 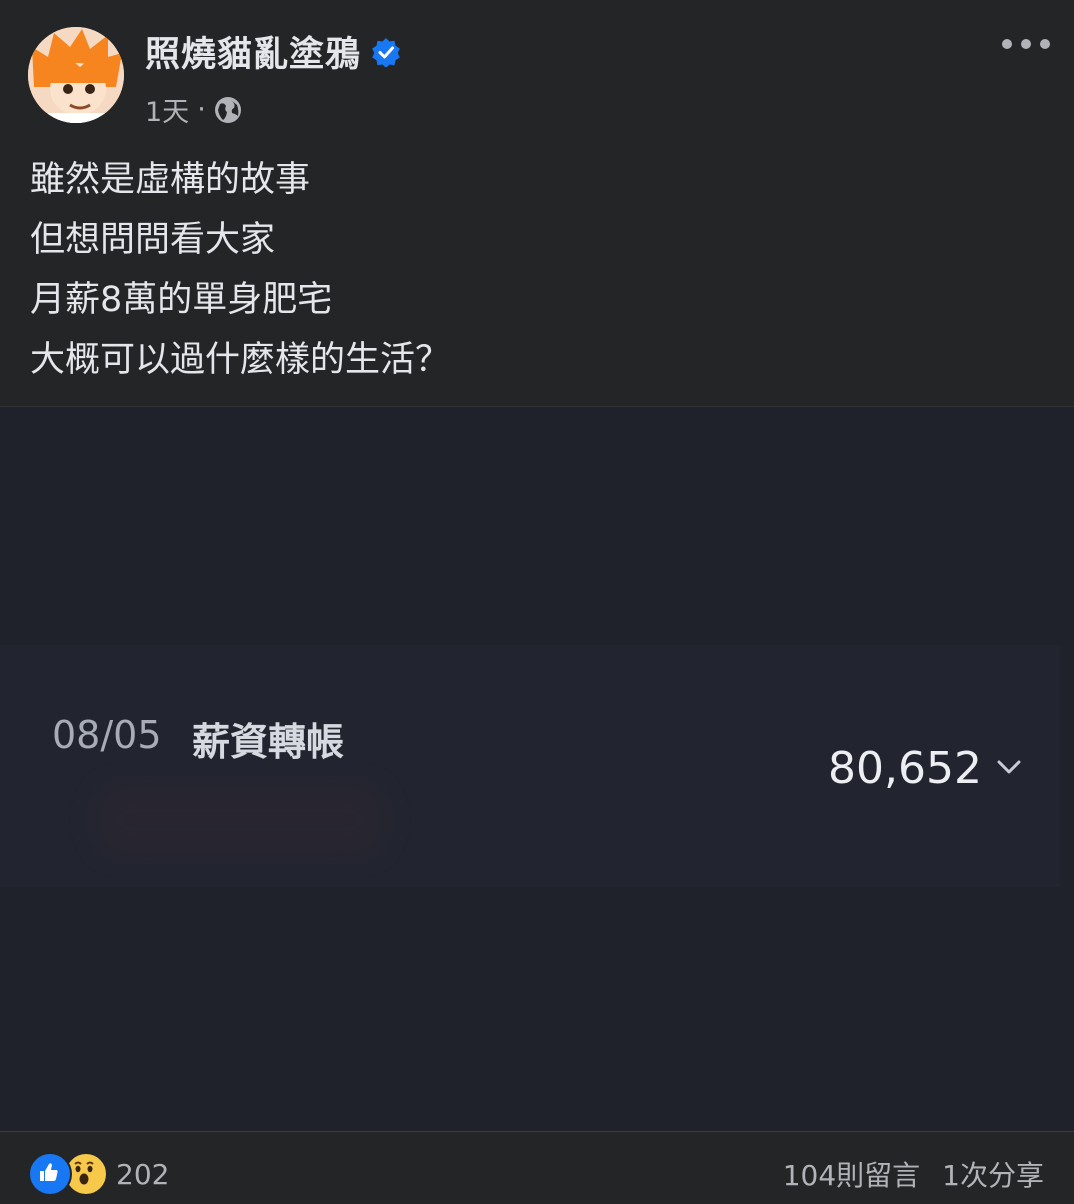 What do you see at coordinates (386, 52) in the screenshot?
I see `verified-badge-icon` at bounding box center [386, 52].